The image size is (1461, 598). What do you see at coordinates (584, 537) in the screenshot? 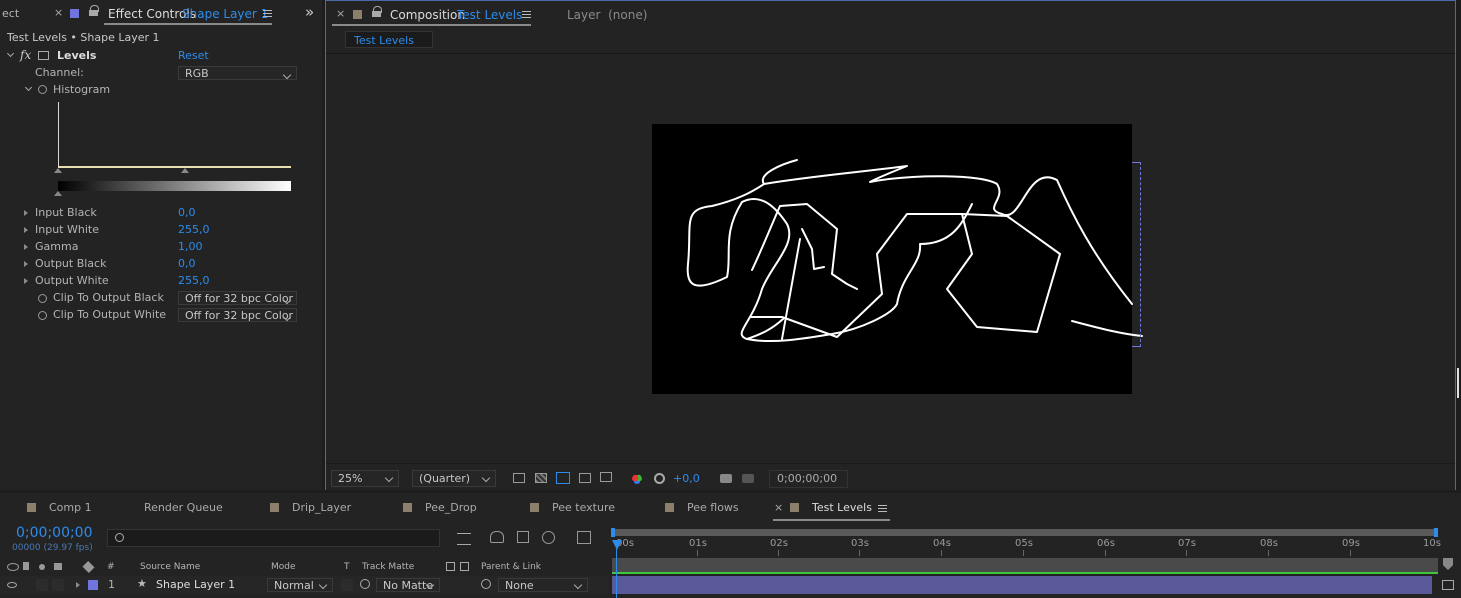
I see `graph-editor-icon` at bounding box center [584, 537].